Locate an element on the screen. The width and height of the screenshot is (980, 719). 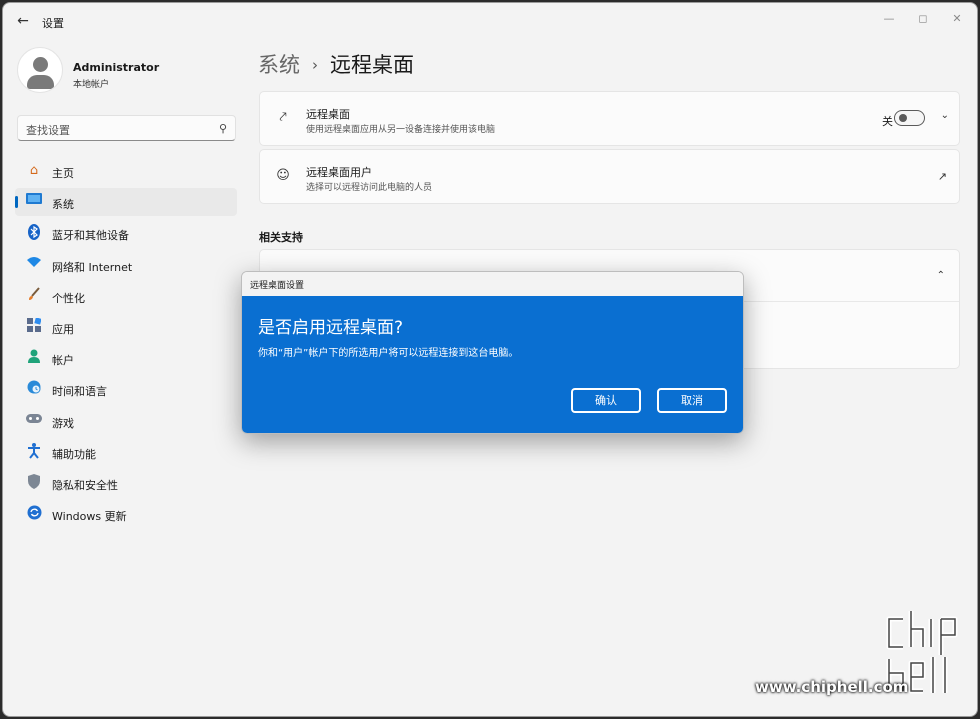
brush-icon is located at coordinates (34, 296).